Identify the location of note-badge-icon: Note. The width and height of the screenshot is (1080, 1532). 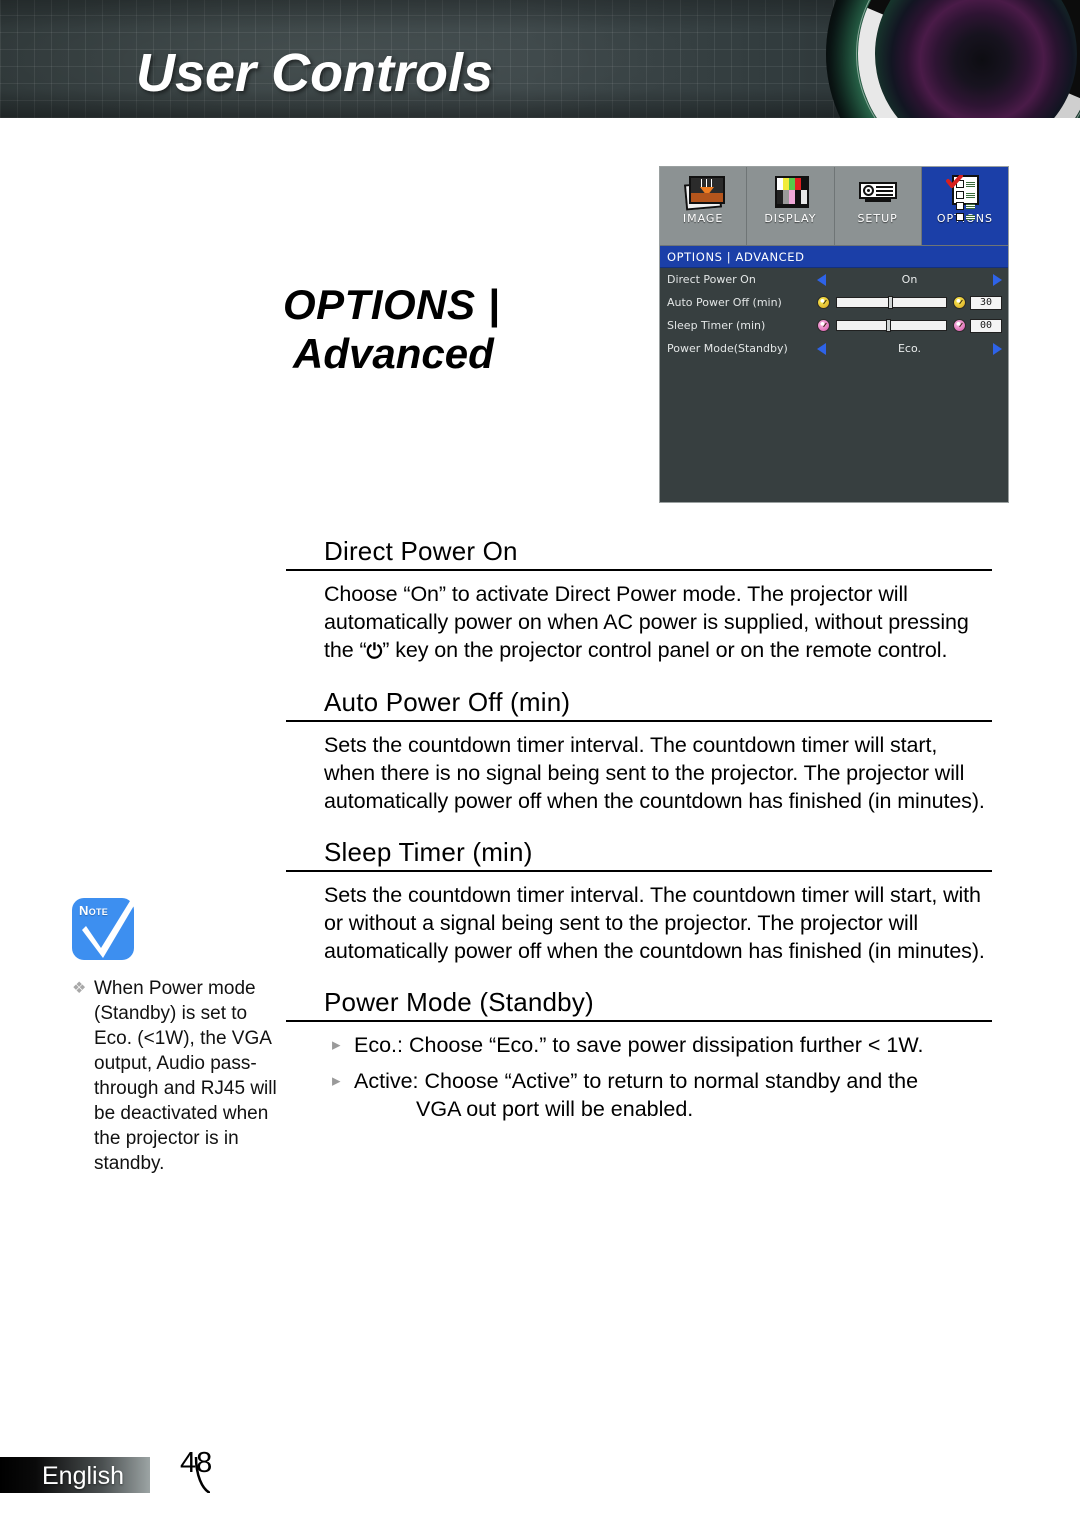
(107, 924).